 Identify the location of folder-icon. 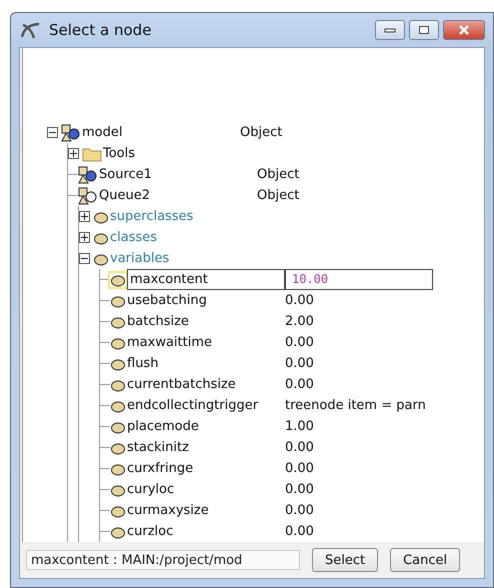
(92, 154).